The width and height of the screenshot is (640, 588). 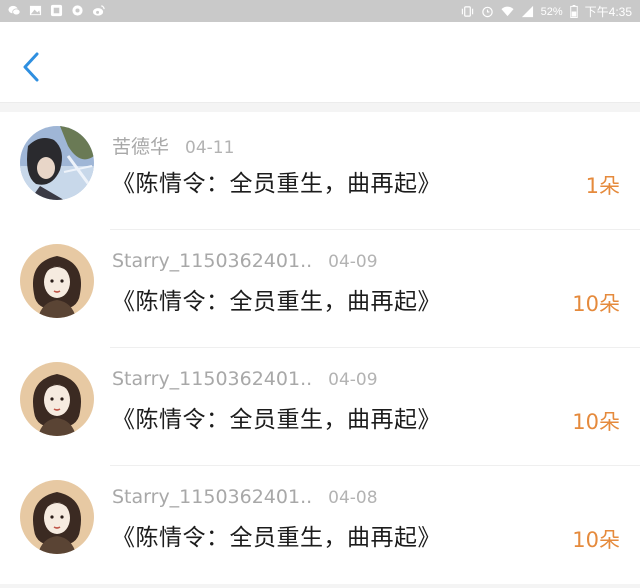 What do you see at coordinates (527, 11) in the screenshot?
I see `signal-icon` at bounding box center [527, 11].